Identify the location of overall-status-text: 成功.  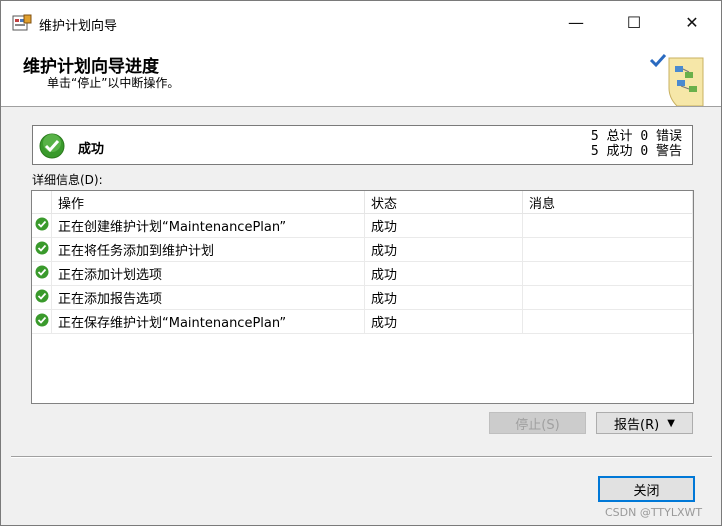
(91, 149).